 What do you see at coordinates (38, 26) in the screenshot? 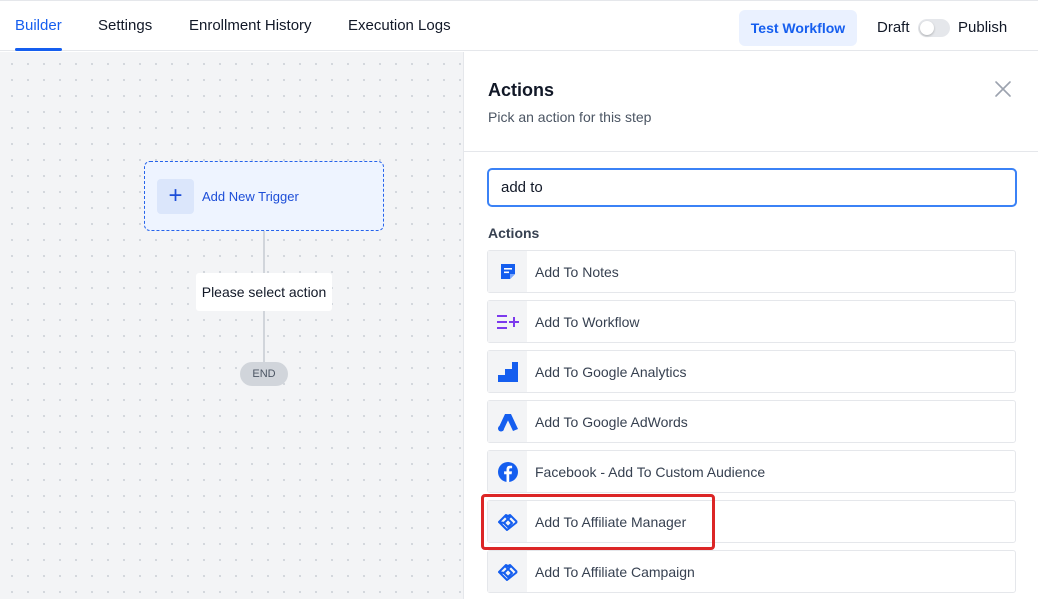
I see `tab-builder: Builder` at bounding box center [38, 26].